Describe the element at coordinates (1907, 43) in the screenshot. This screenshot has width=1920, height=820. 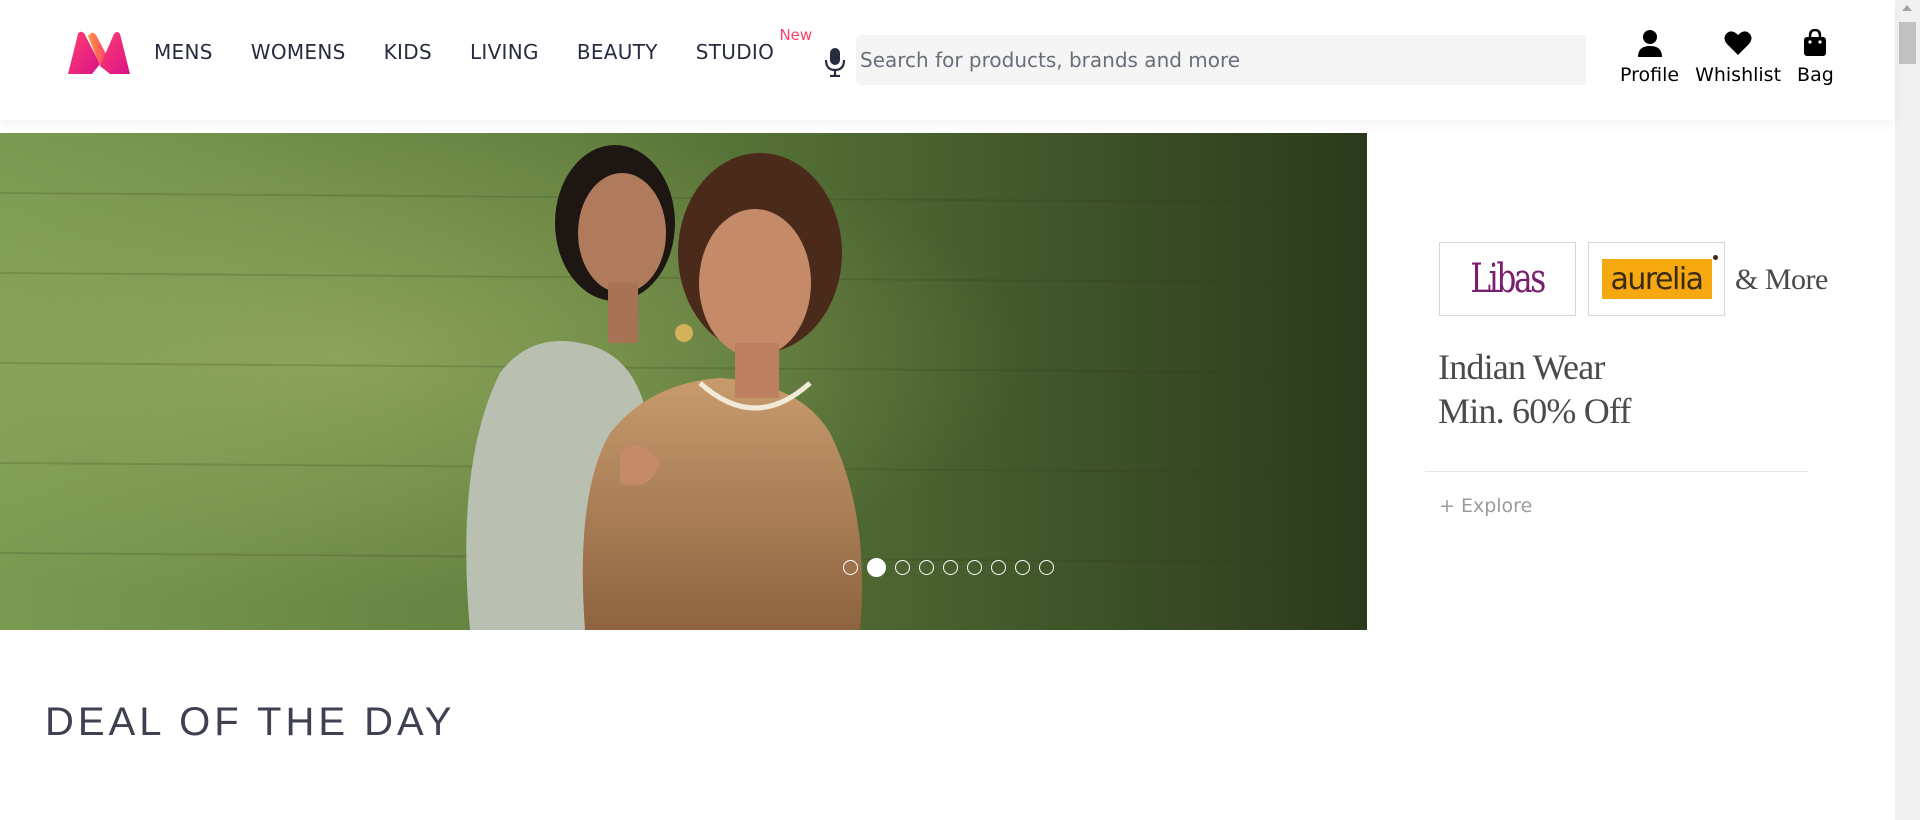
I see `scroll-thumb` at that location.